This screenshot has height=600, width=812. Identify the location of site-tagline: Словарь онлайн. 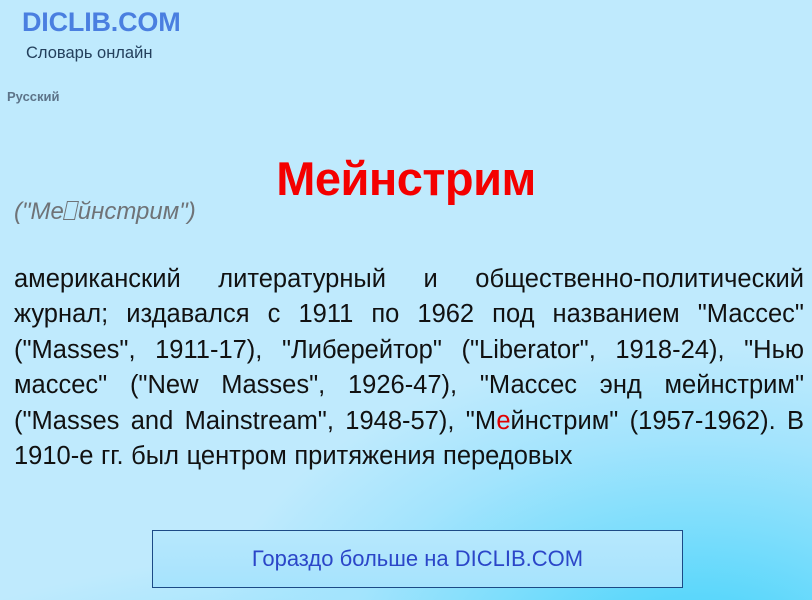
(89, 53).